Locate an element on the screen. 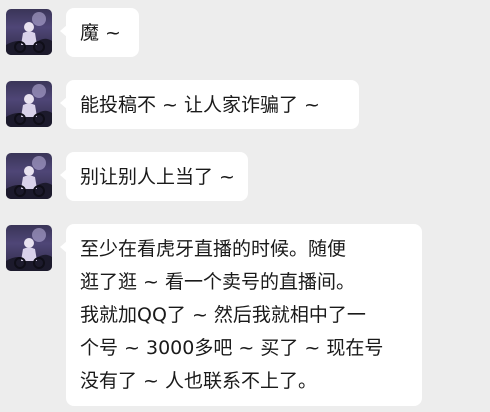  message-text-line: 没有了 ~ 人也联系不上了。 is located at coordinates (198, 381).